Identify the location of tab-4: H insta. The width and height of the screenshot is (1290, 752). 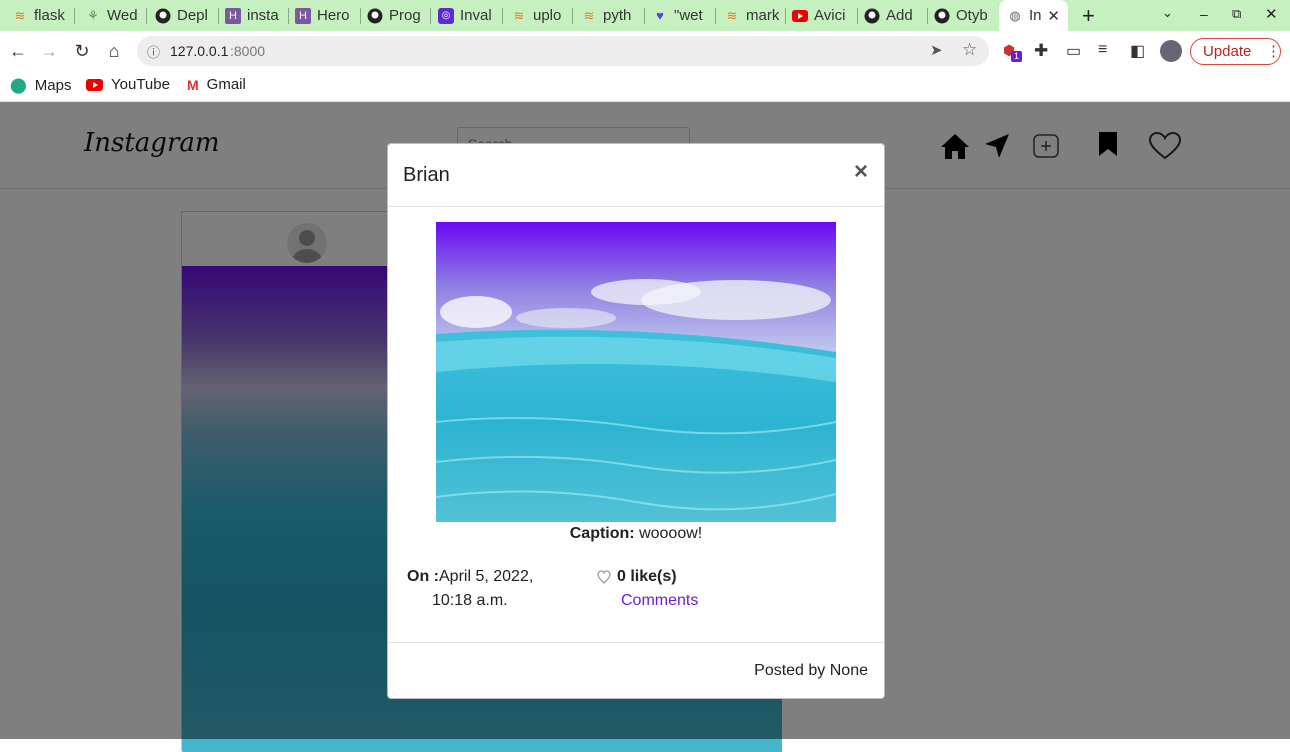
(254, 15).